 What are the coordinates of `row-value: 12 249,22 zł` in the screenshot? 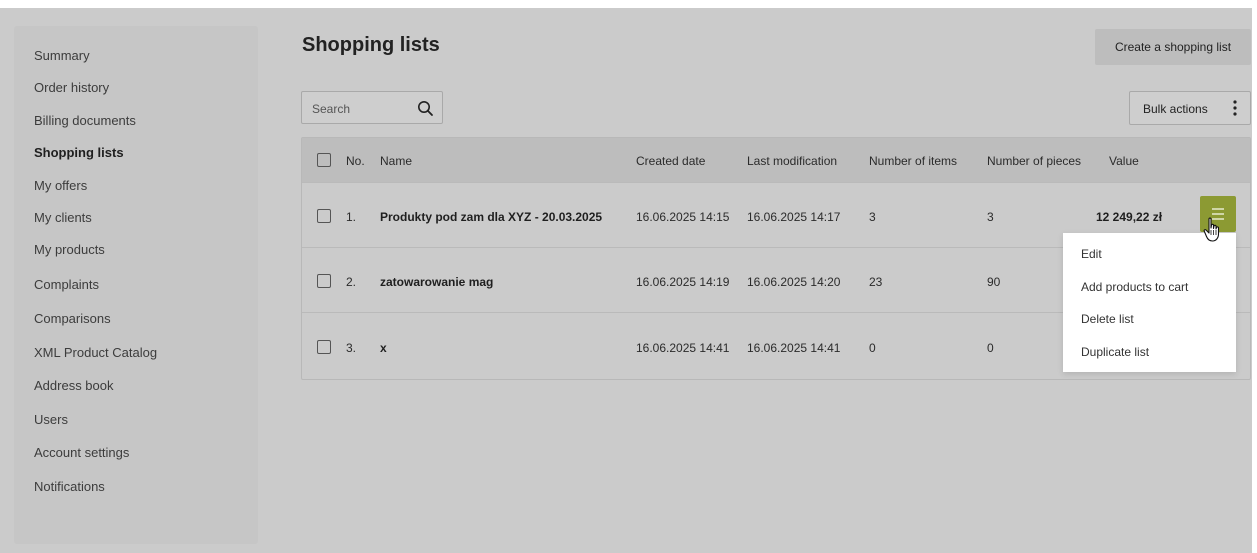 It's located at (1129, 217).